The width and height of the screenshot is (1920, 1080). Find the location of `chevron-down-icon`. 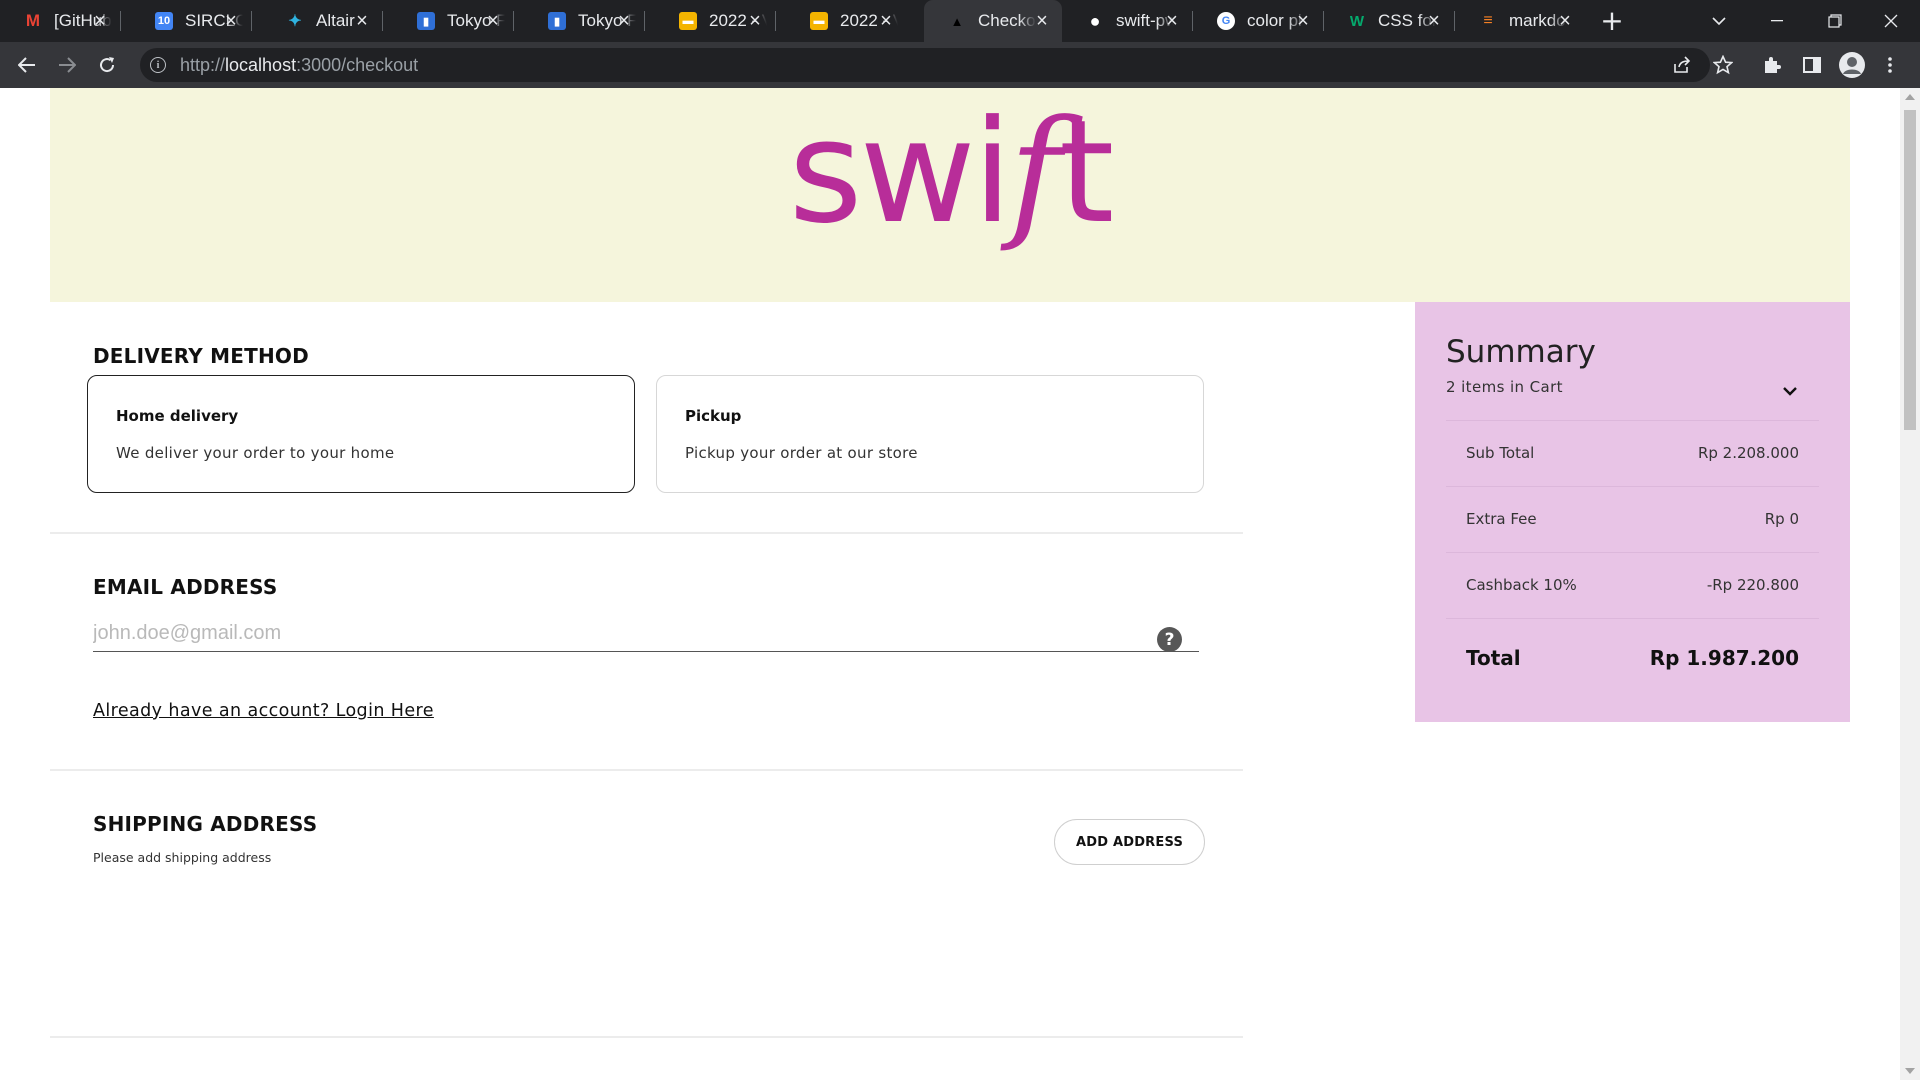

chevron-down-icon is located at coordinates (1790, 391).